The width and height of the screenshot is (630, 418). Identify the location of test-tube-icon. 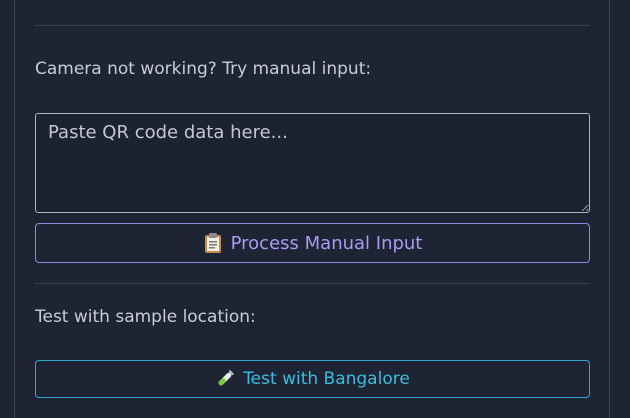
(225, 379).